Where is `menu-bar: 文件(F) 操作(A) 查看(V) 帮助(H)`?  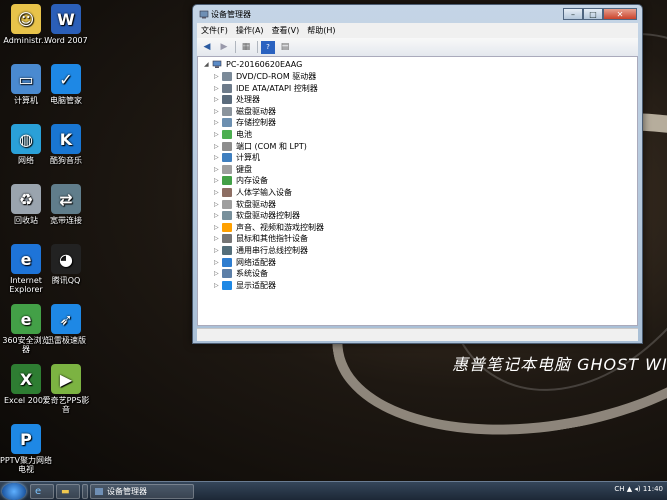 menu-bar: 文件(F) 操作(A) 查看(V) 帮助(H) is located at coordinates (417, 30).